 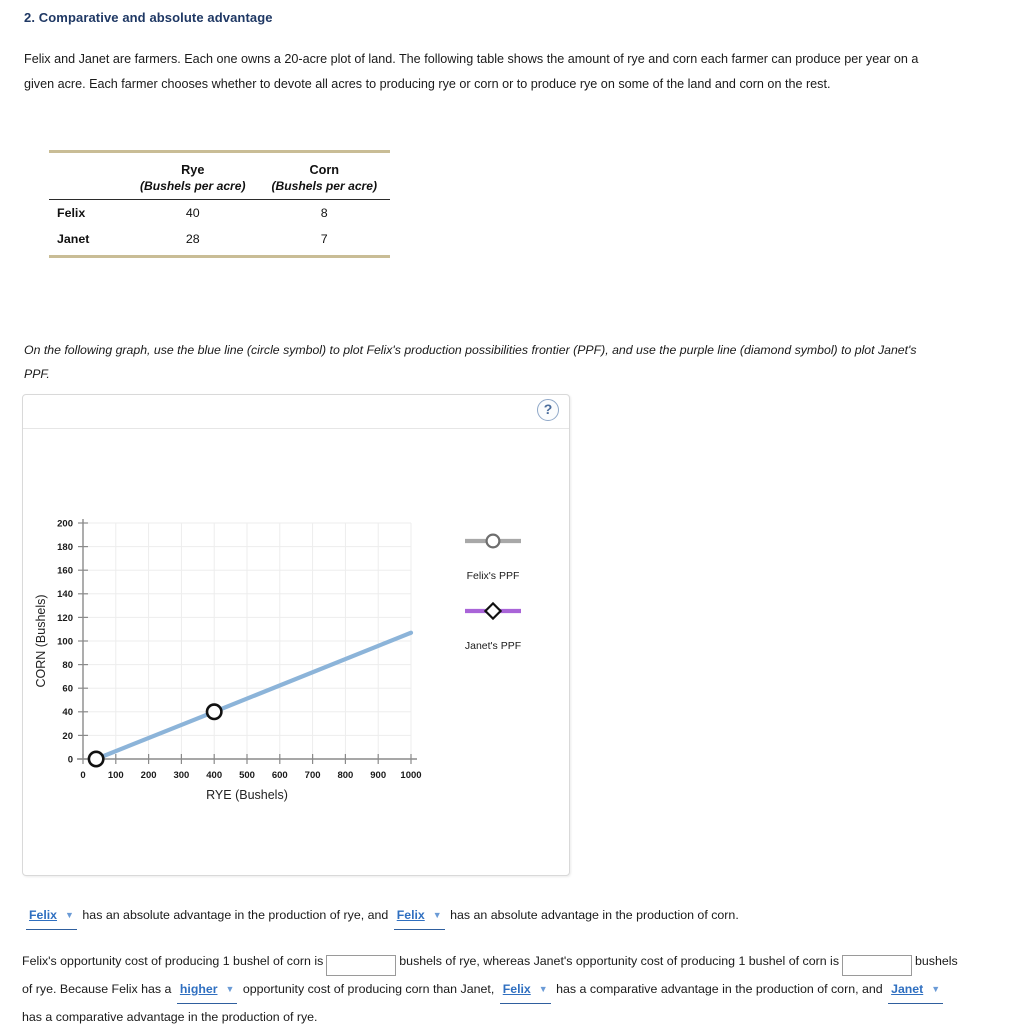 I want to click on table-header-corn: Corn, so click(x=324, y=169).